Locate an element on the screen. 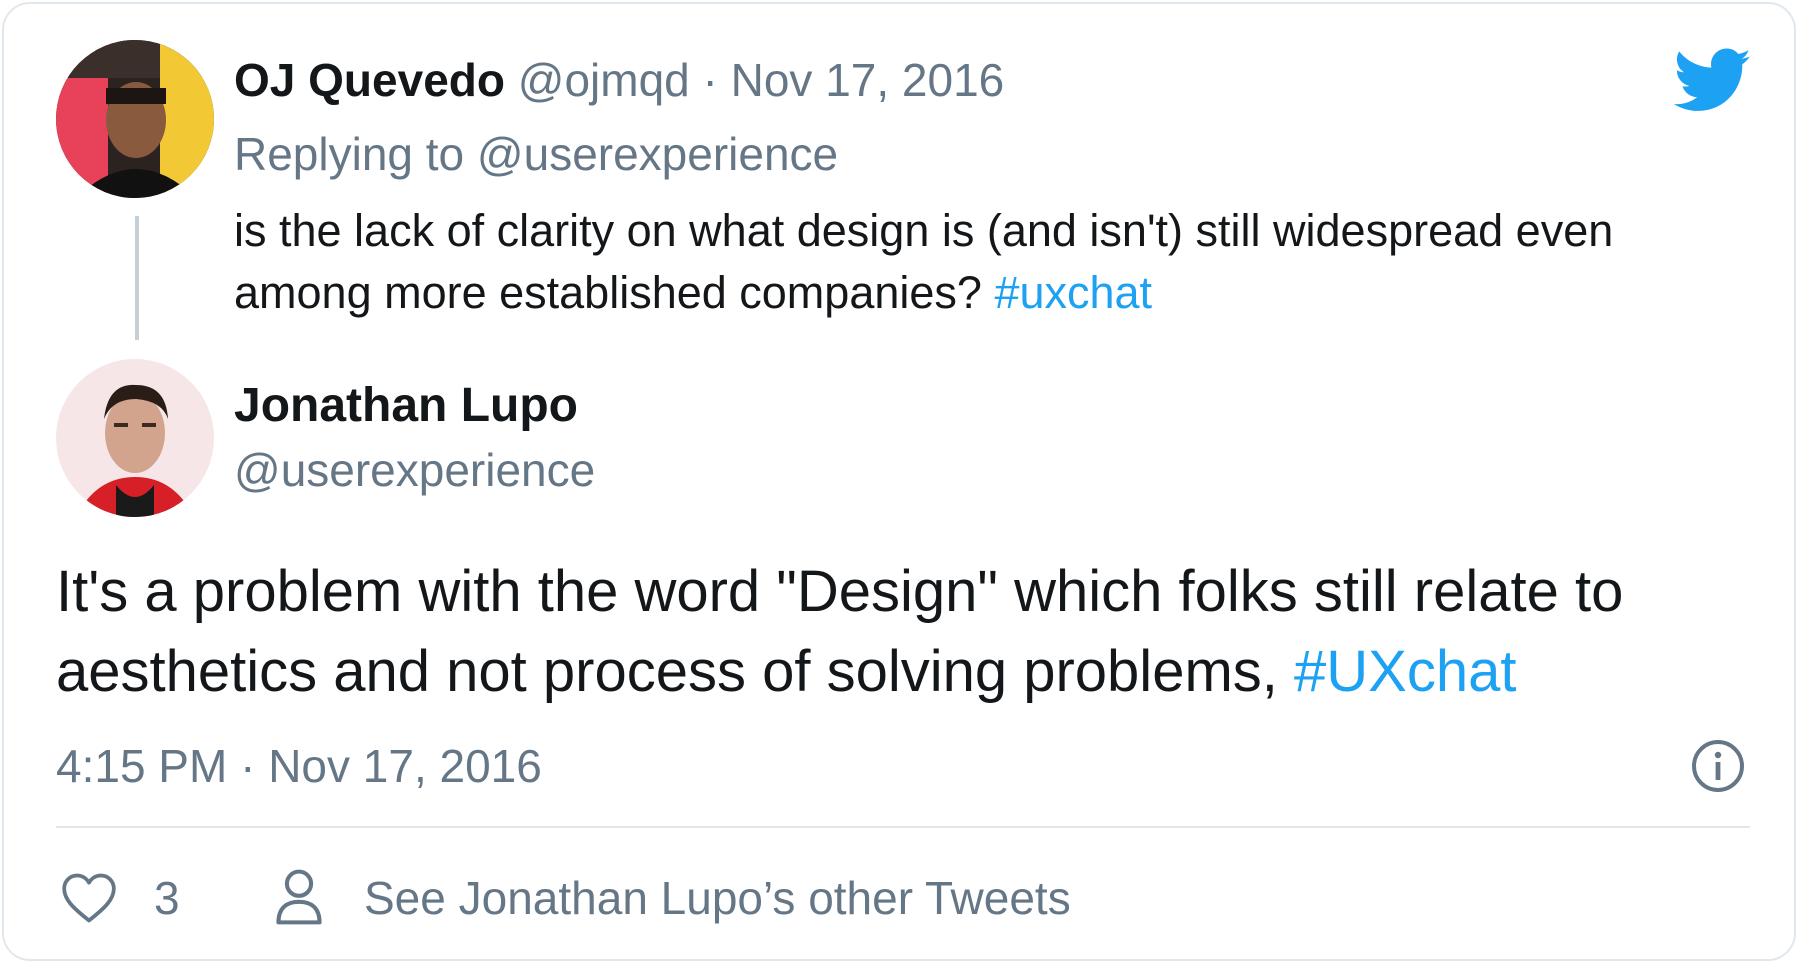  see-other-tweets-link: See Jonathan Lupo’s other Tweets is located at coordinates (717, 898).